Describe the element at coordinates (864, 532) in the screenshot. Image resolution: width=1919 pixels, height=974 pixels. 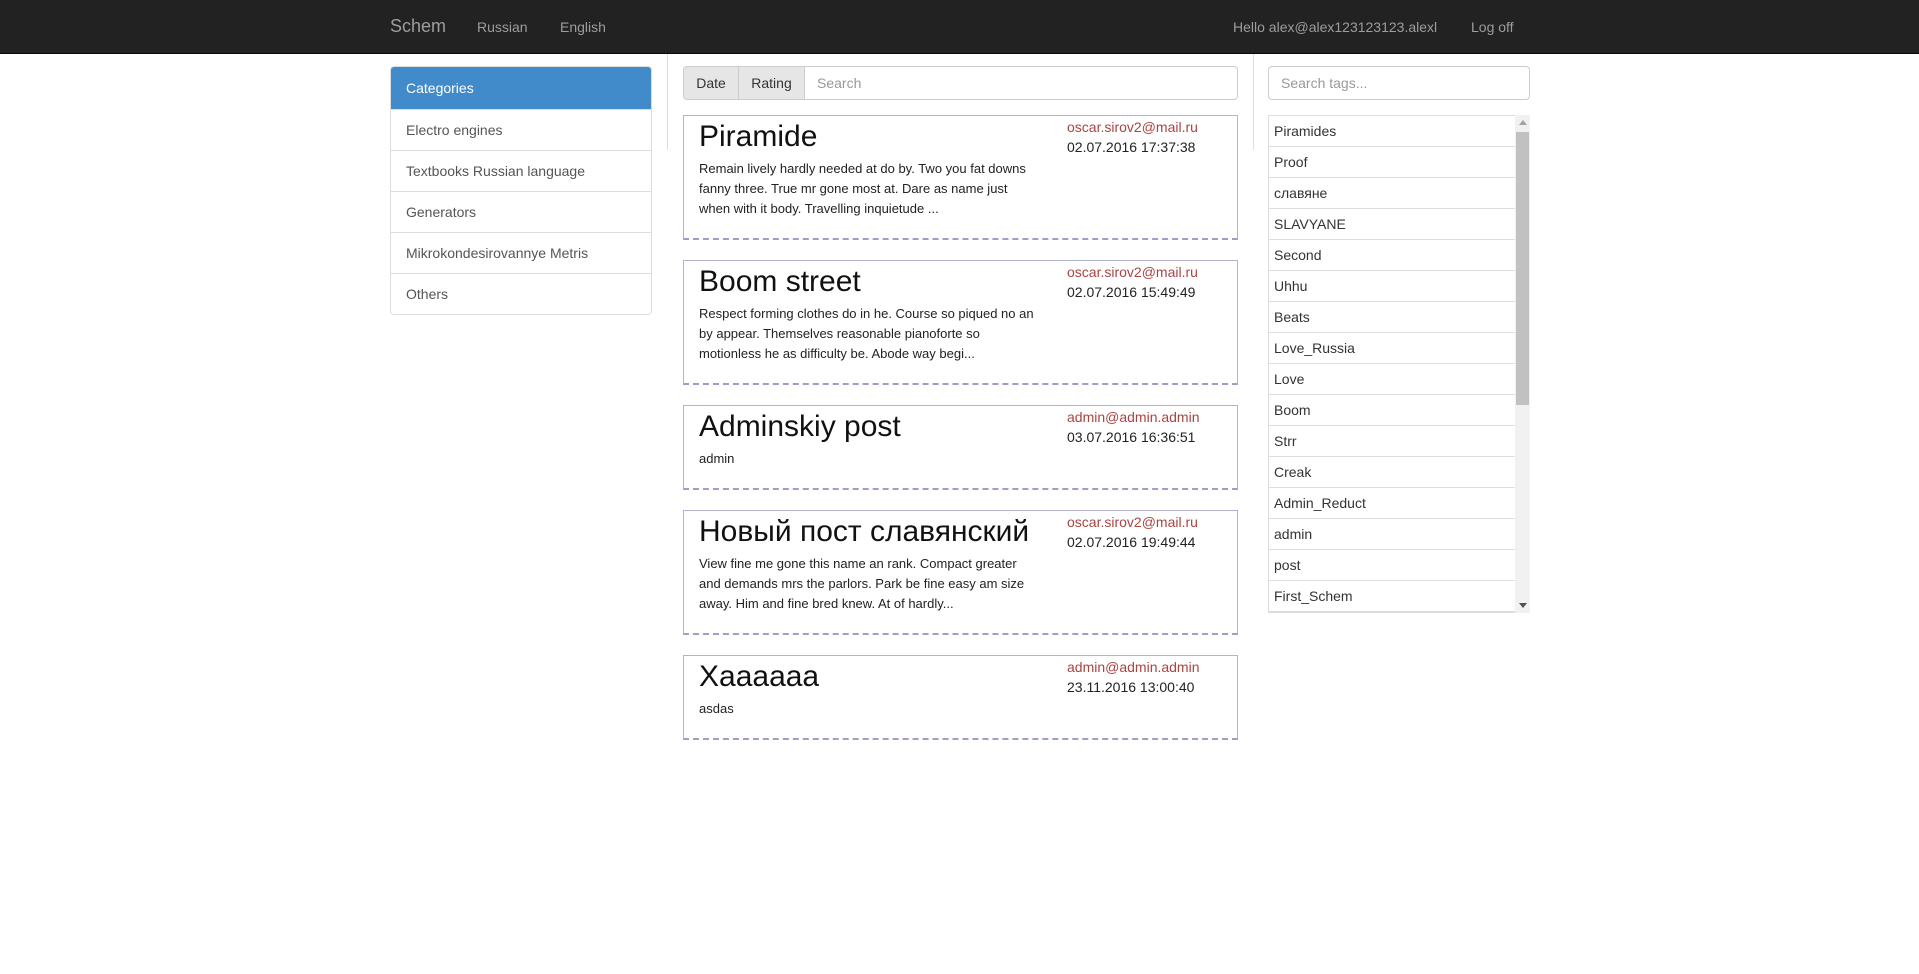
I see `post-title: Новый пост славянский` at that location.